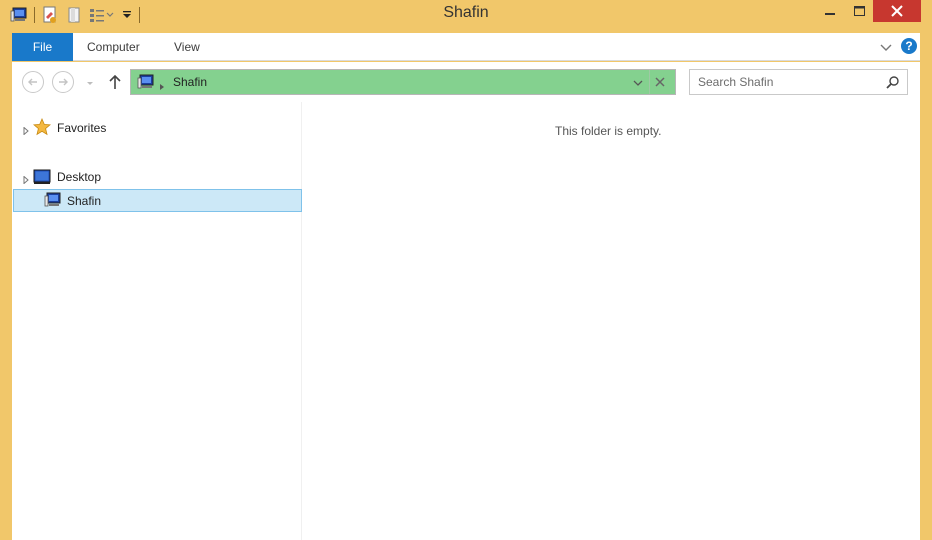  Describe the element at coordinates (115, 82) in the screenshot. I see `up-arrow-icon` at that location.